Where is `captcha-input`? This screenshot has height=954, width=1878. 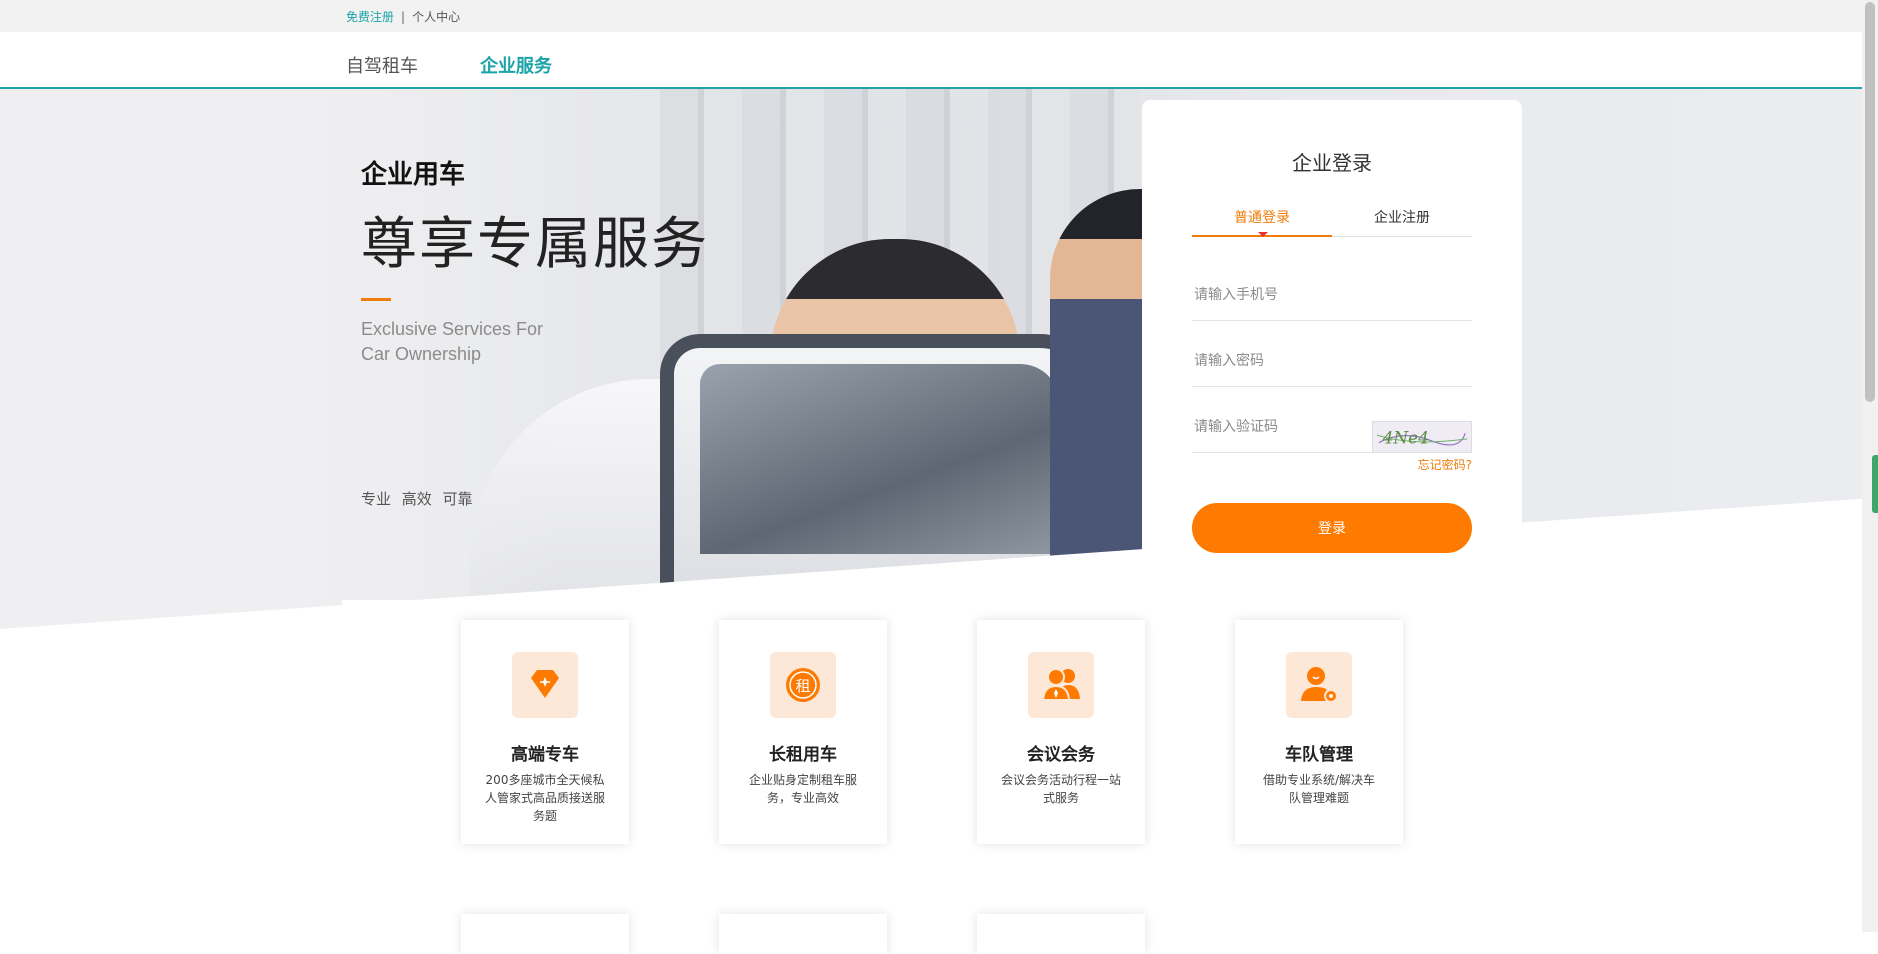 captcha-input is located at coordinates (1277, 422).